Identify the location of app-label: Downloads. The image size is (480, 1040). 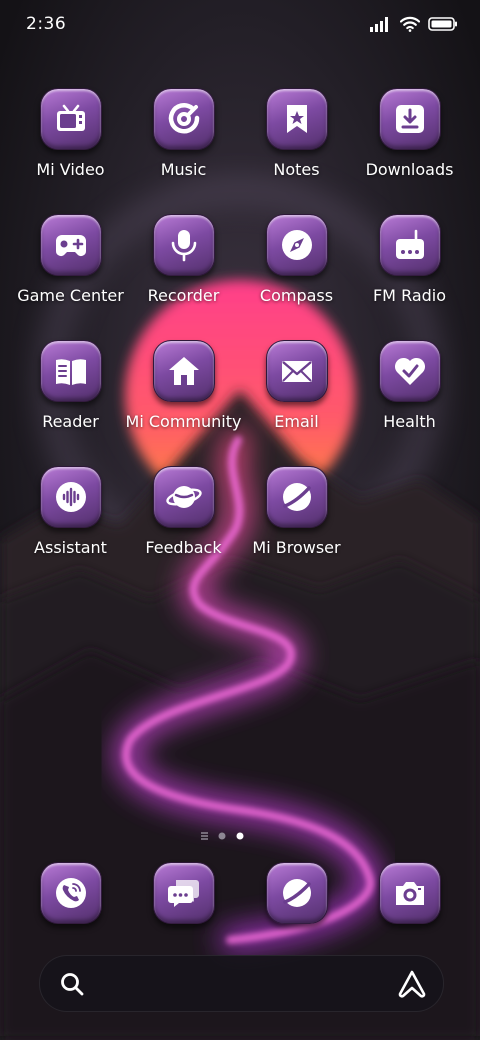
(409, 169).